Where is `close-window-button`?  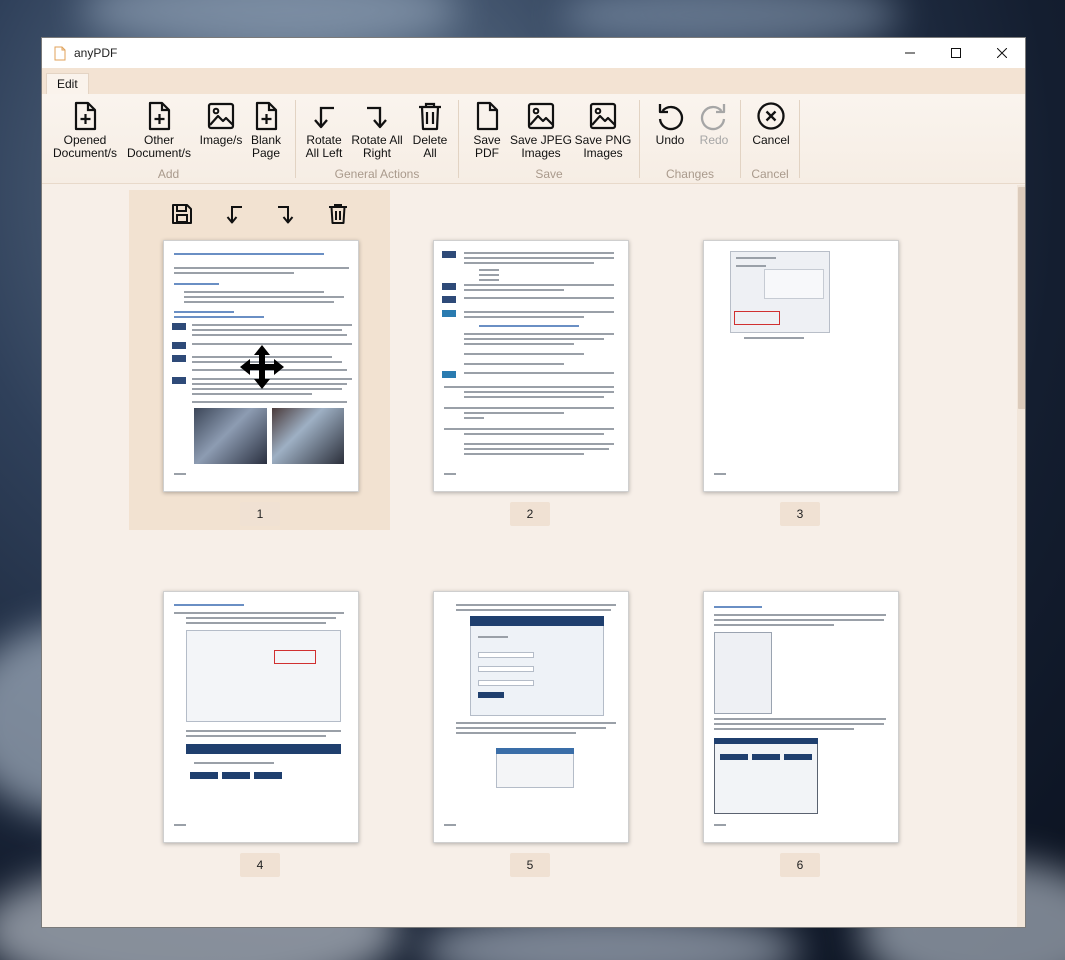
close-window-button is located at coordinates (1002, 53).